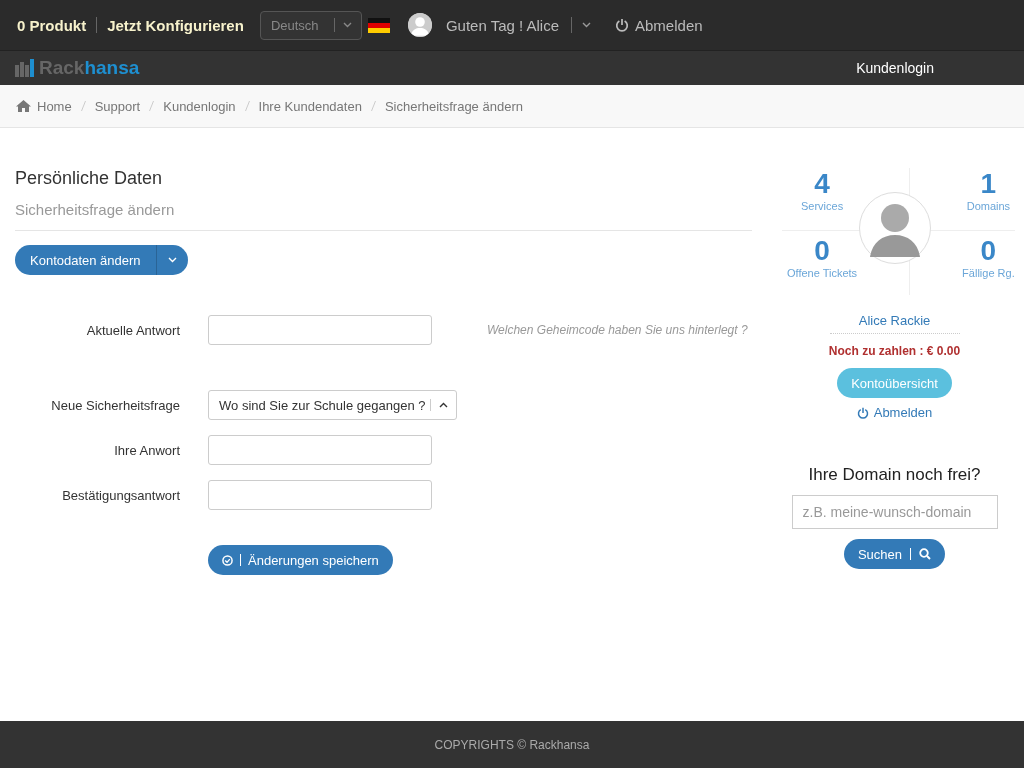  Describe the element at coordinates (115, 405) in the screenshot. I see `field-label: Neue Sicherheitsfrage` at that location.